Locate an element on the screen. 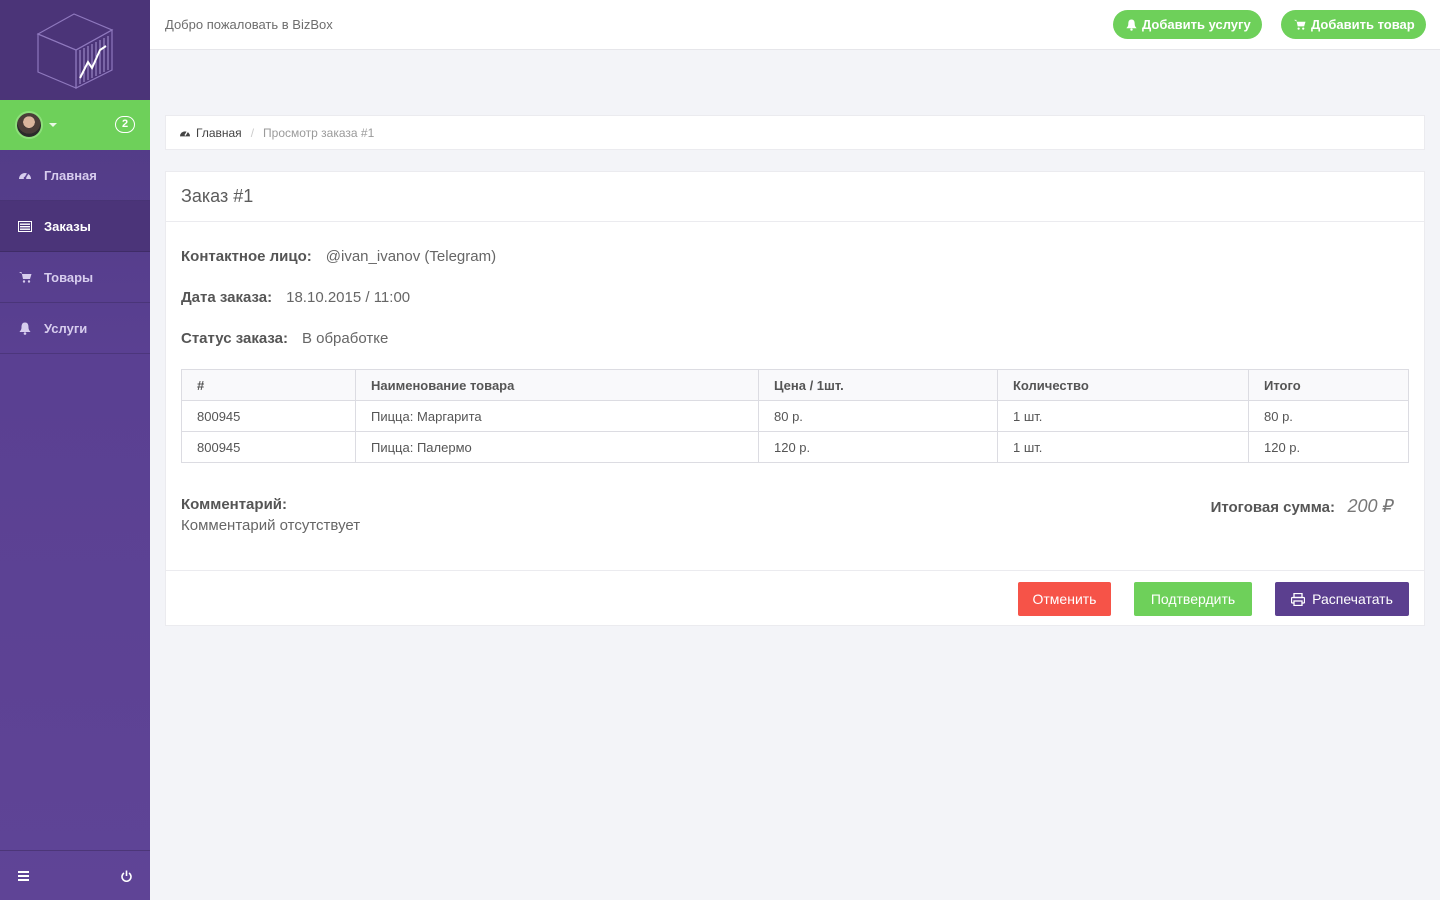 Image resolution: width=1440 pixels, height=900 pixels. breadcrumb-home-label: Главная is located at coordinates (219, 132).